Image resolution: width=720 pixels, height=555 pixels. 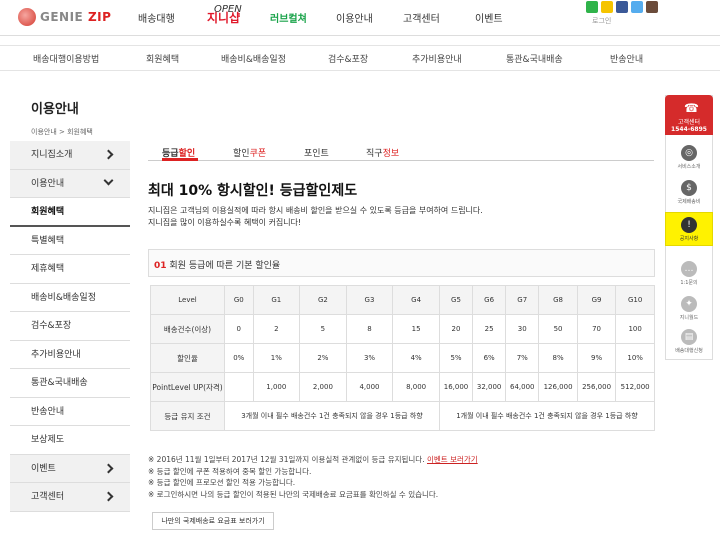 I want to click on section-title: 01 회원 등급에 따른 기본 할인율, so click(x=217, y=266).